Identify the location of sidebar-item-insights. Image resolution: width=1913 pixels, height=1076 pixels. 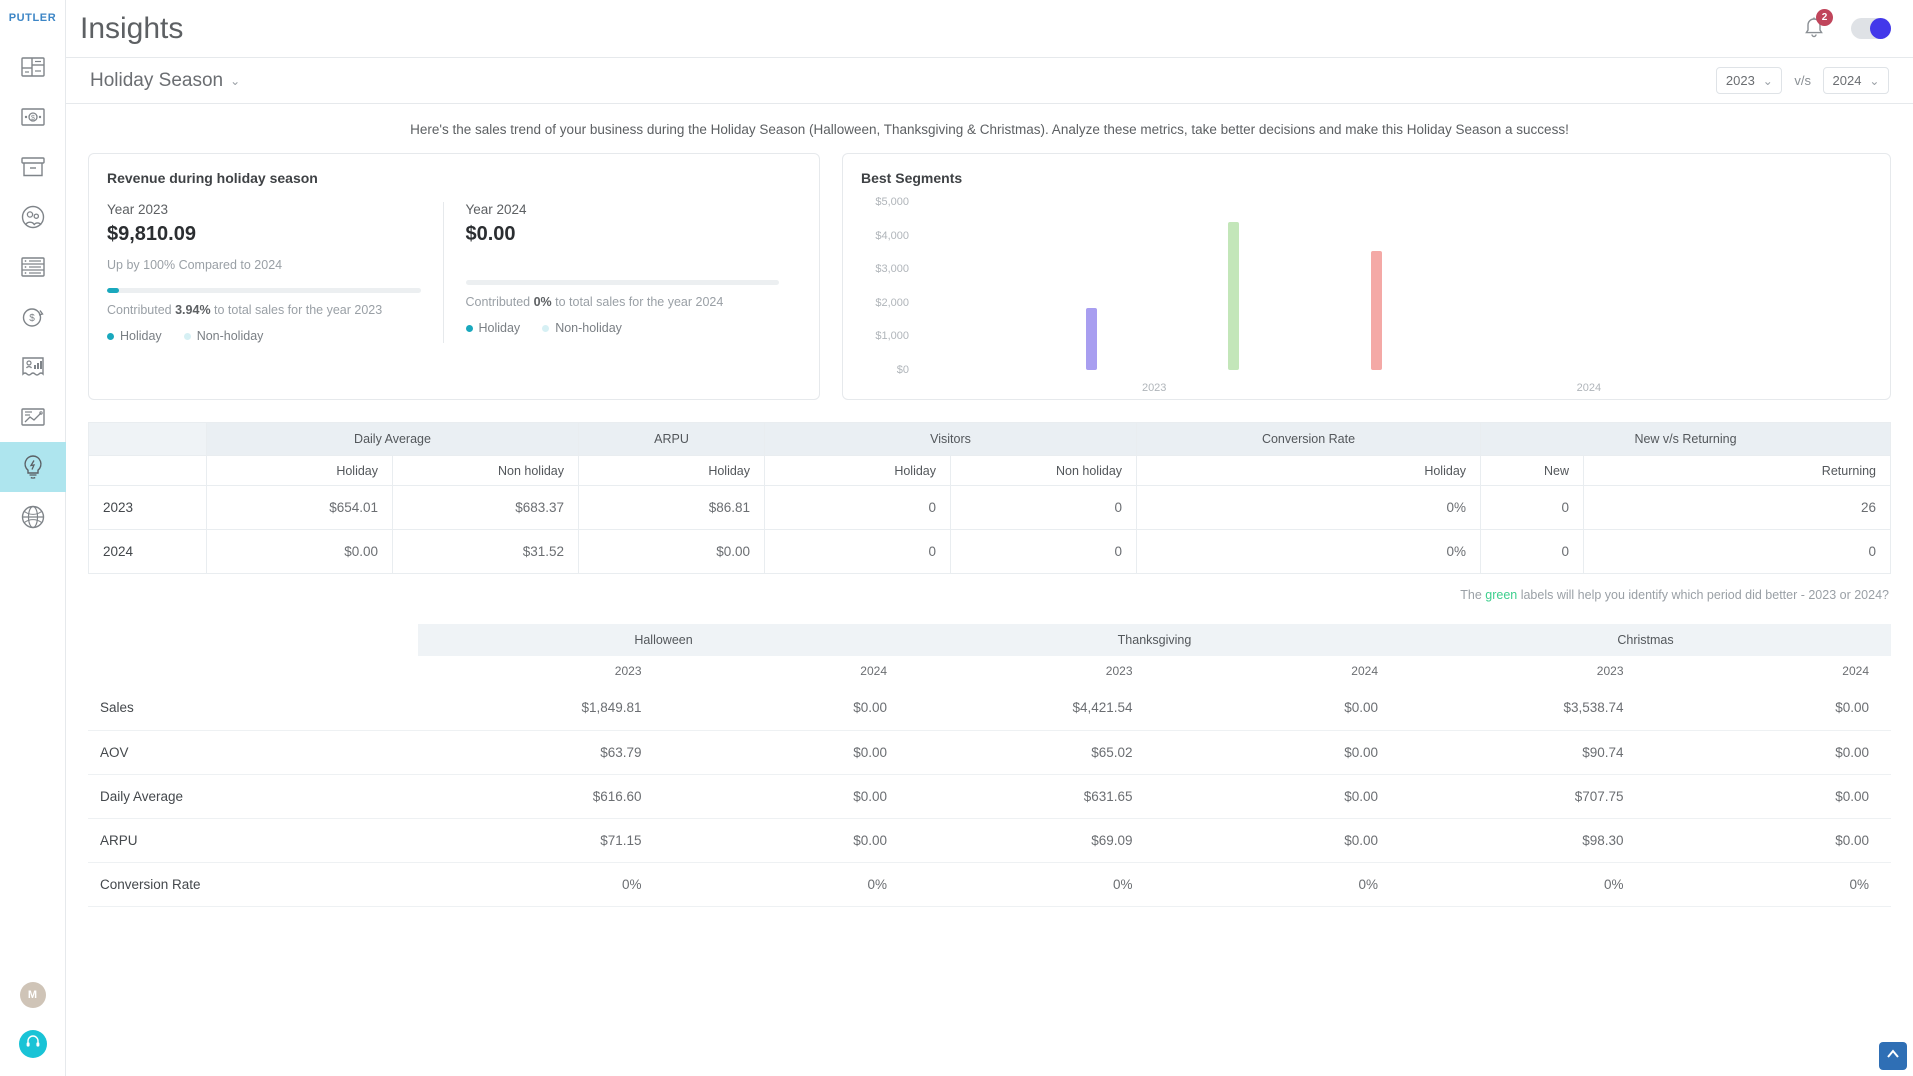
(33, 467).